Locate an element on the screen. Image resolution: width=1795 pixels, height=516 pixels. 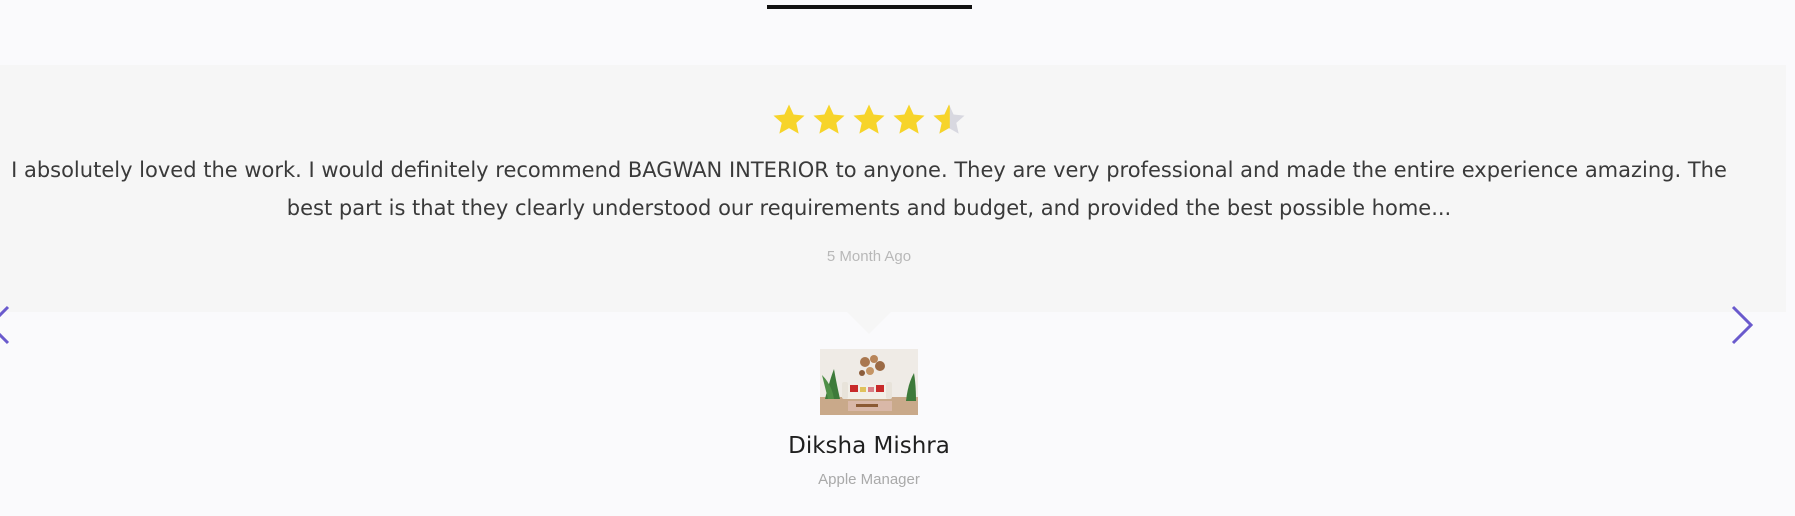
chevron-left-icon is located at coordinates (7, 325).